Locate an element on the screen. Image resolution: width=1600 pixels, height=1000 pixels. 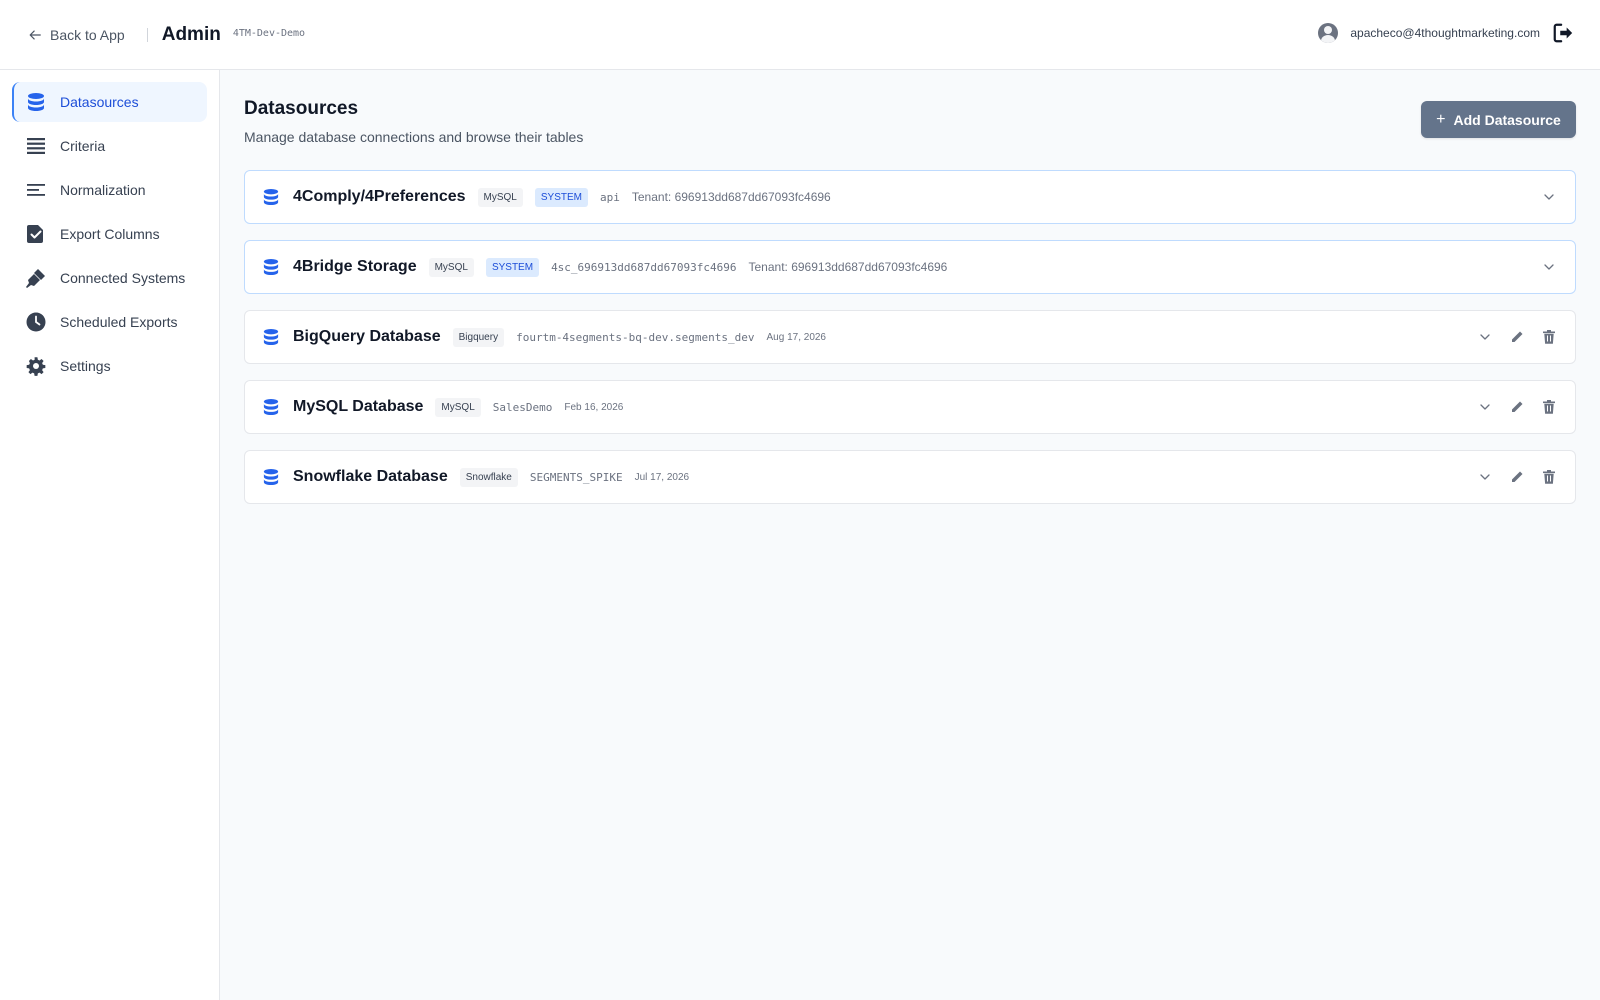
list-icon is located at coordinates (36, 146).